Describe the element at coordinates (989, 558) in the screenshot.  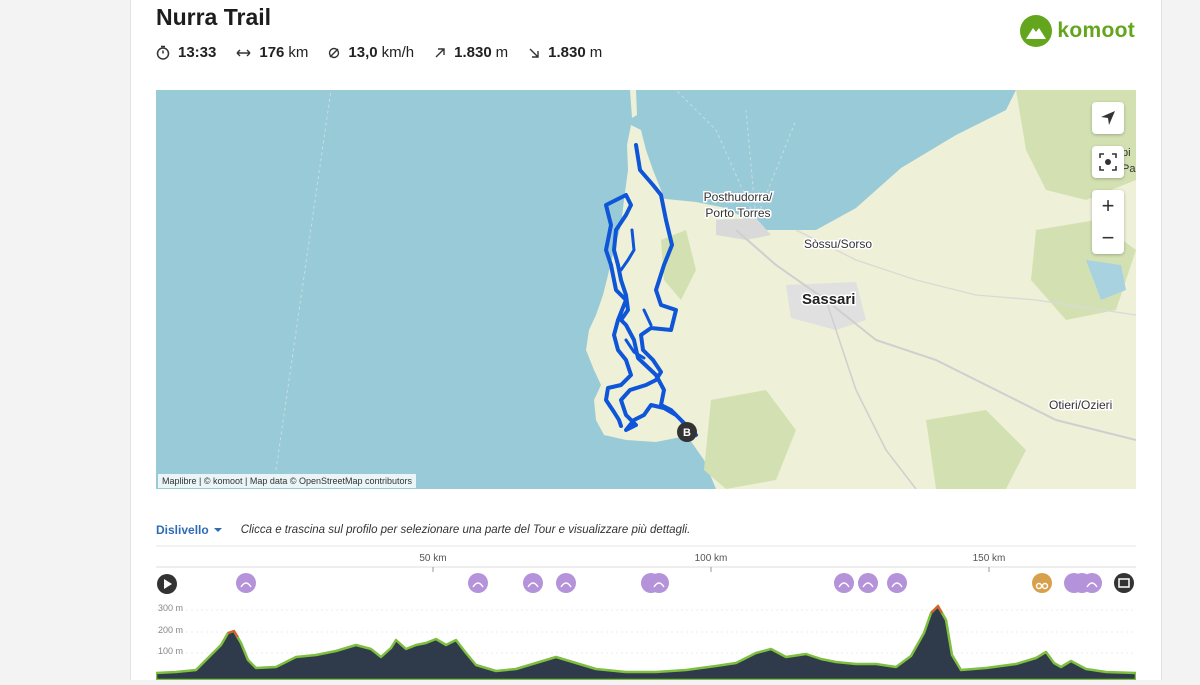
I see `km-tick-label-150: 150 km` at that location.